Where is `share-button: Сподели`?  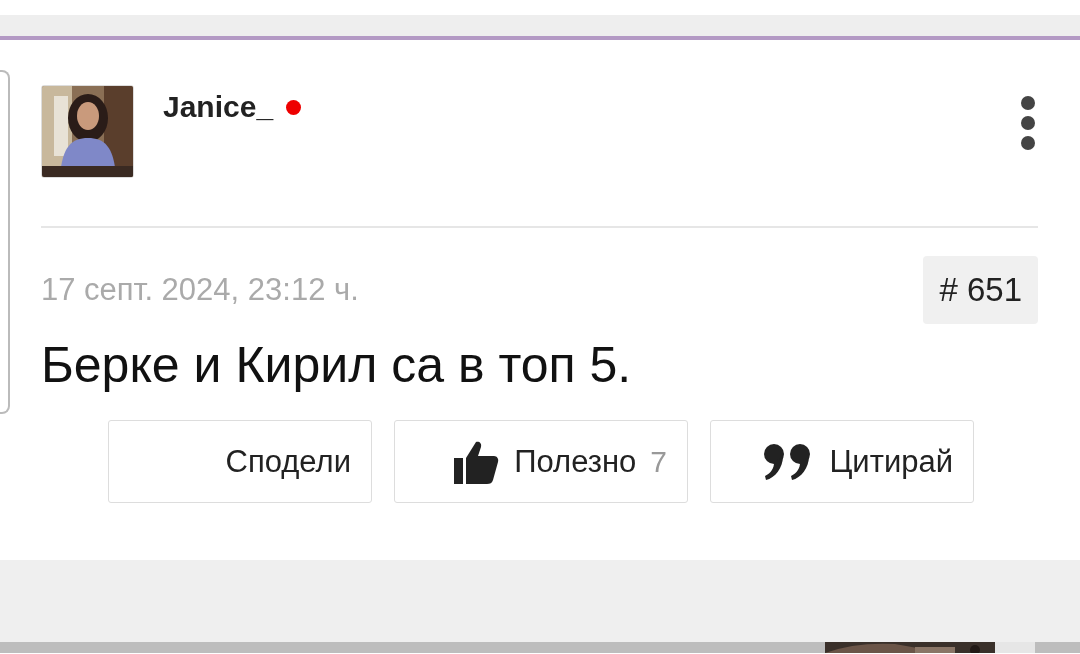 share-button: Сподели is located at coordinates (240, 461).